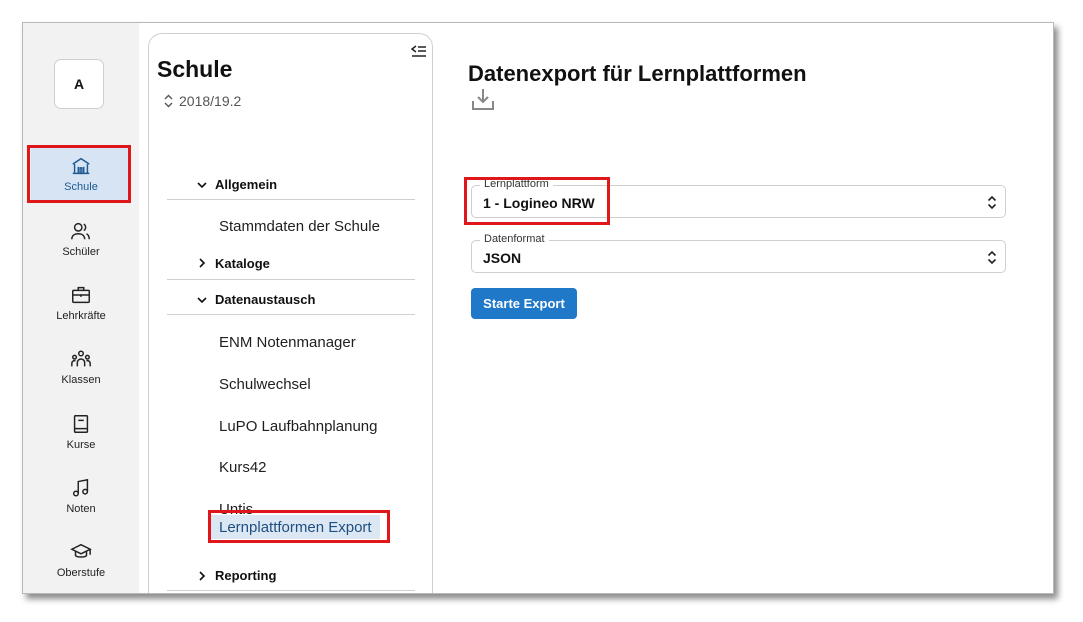 The height and width of the screenshot is (622, 1083). What do you see at coordinates (81, 424) in the screenshot?
I see `book-icon` at bounding box center [81, 424].